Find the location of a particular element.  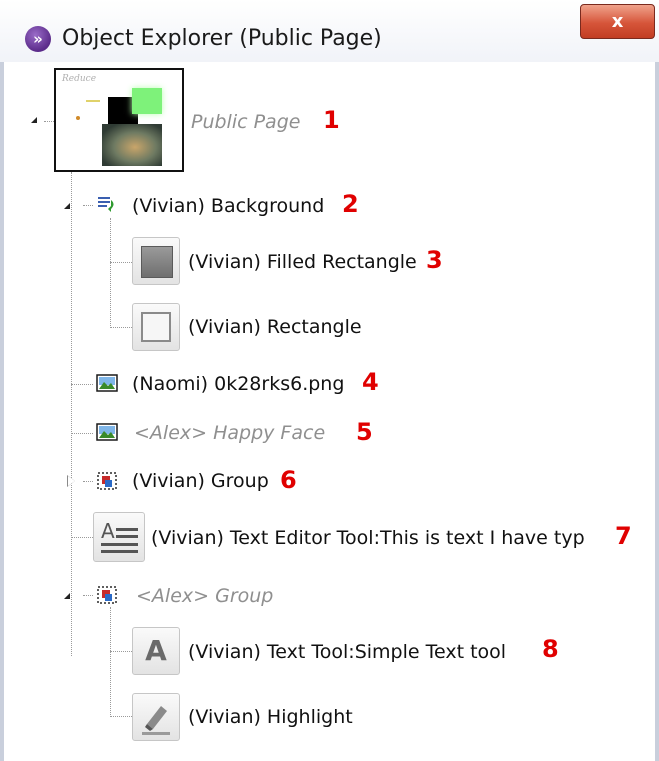

annotation-8: 8 is located at coordinates (550, 649).